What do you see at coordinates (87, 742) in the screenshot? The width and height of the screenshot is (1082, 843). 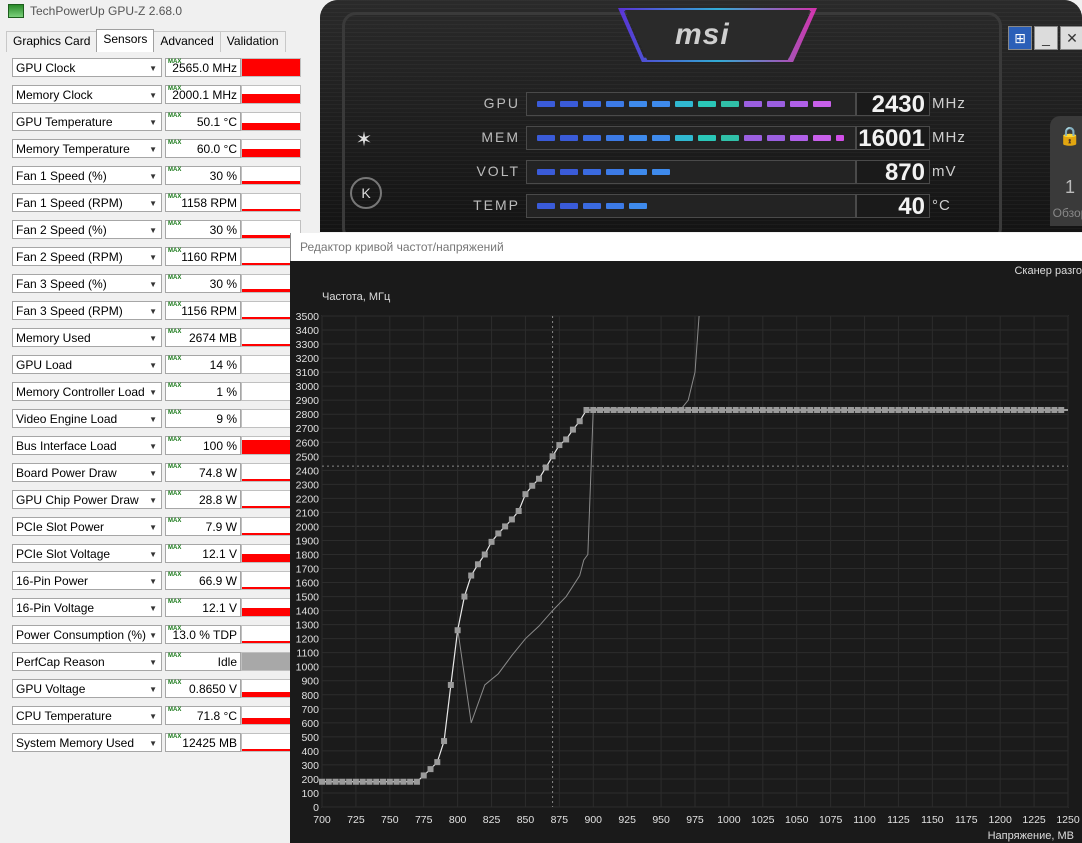 I see `sensor-name-dropdown: System Memory Used ▼` at bounding box center [87, 742].